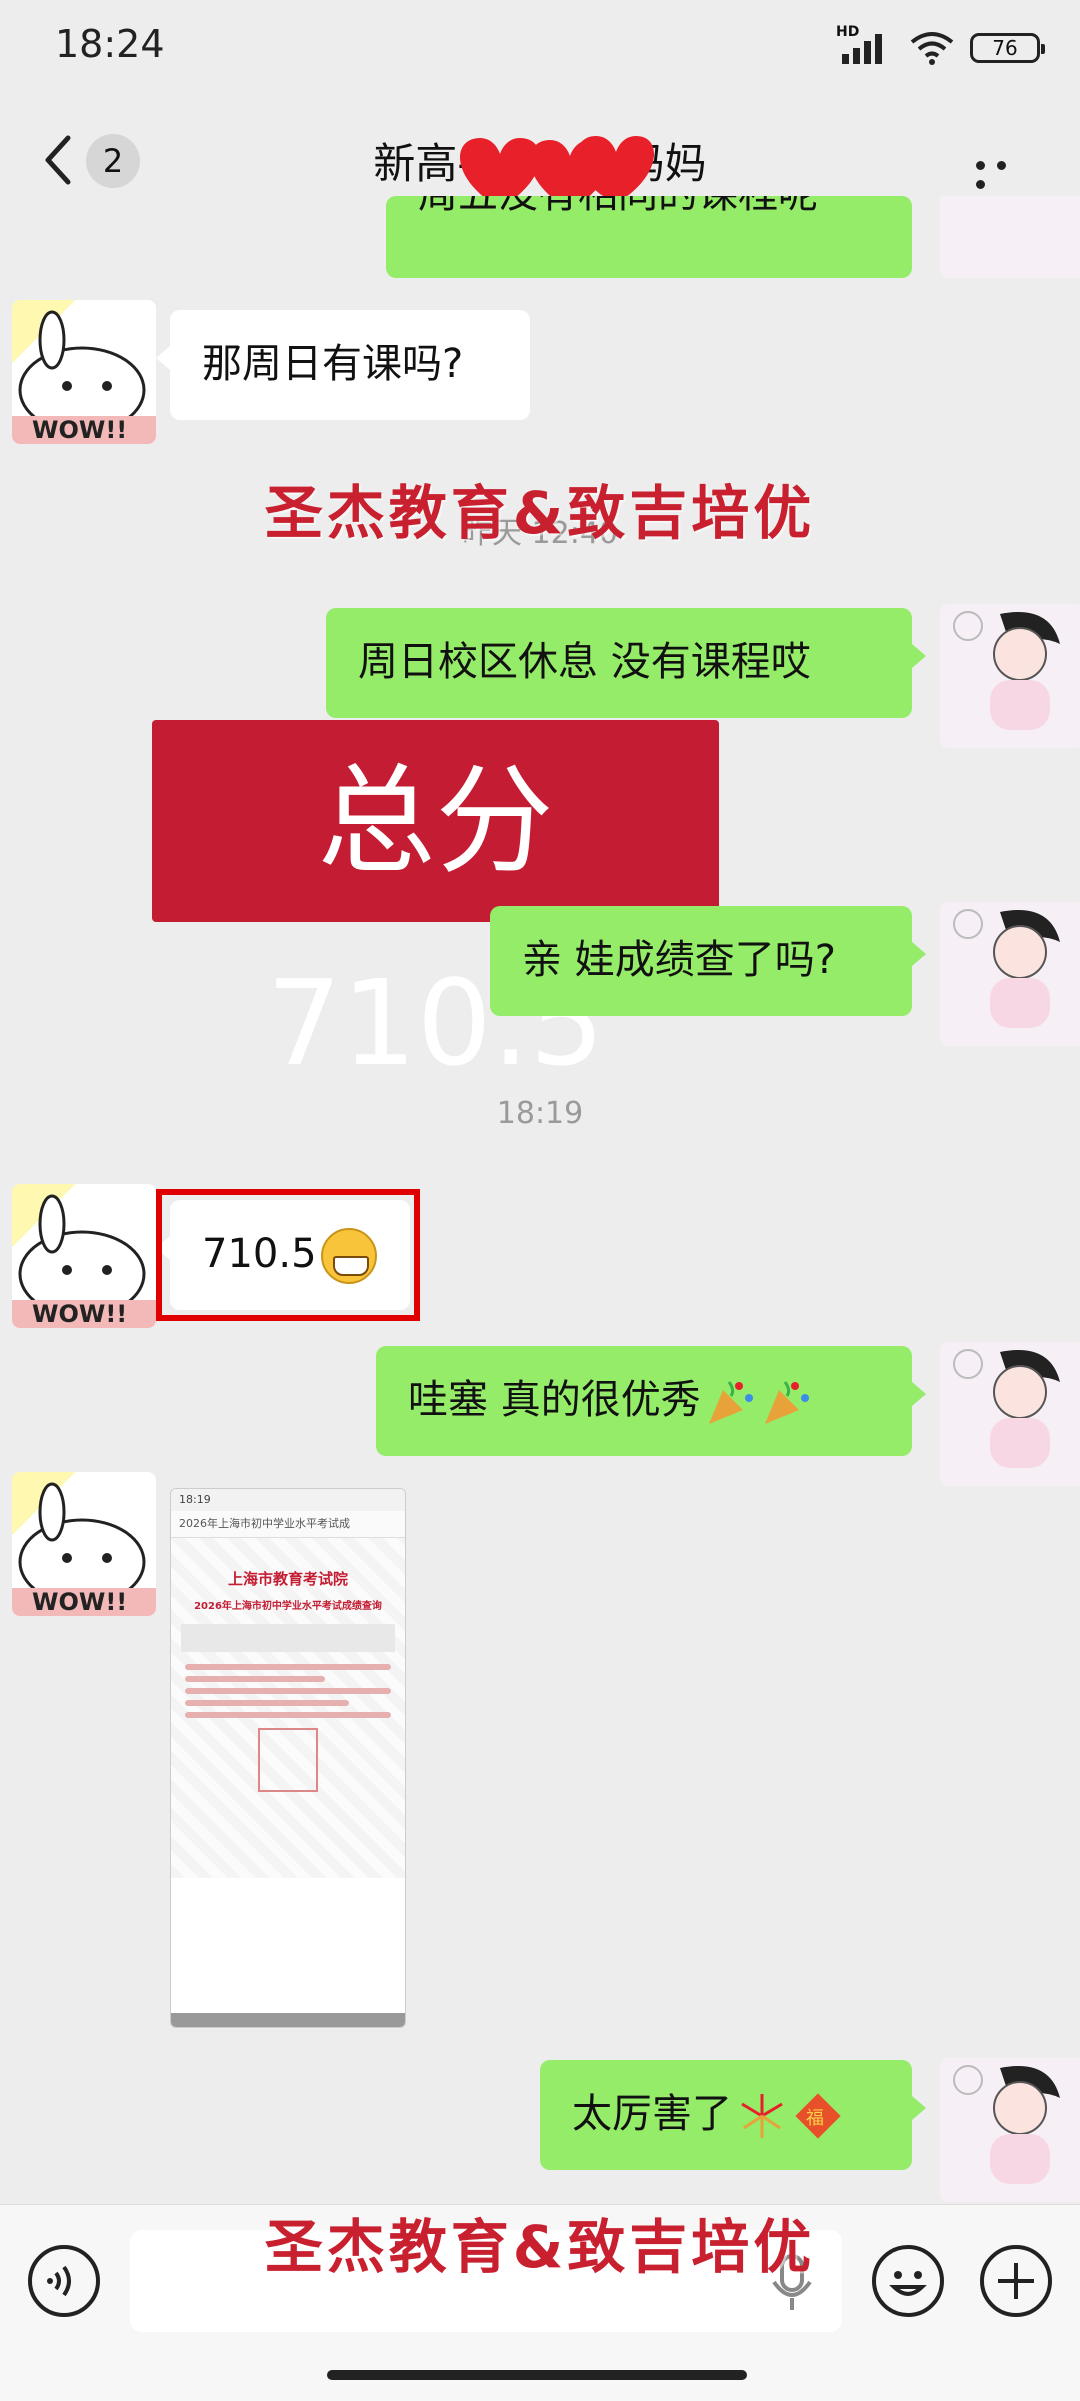 The height and width of the screenshot is (2401, 1080). Describe the element at coordinates (288, 1255) in the screenshot. I see `highlight-box-overlay` at that location.